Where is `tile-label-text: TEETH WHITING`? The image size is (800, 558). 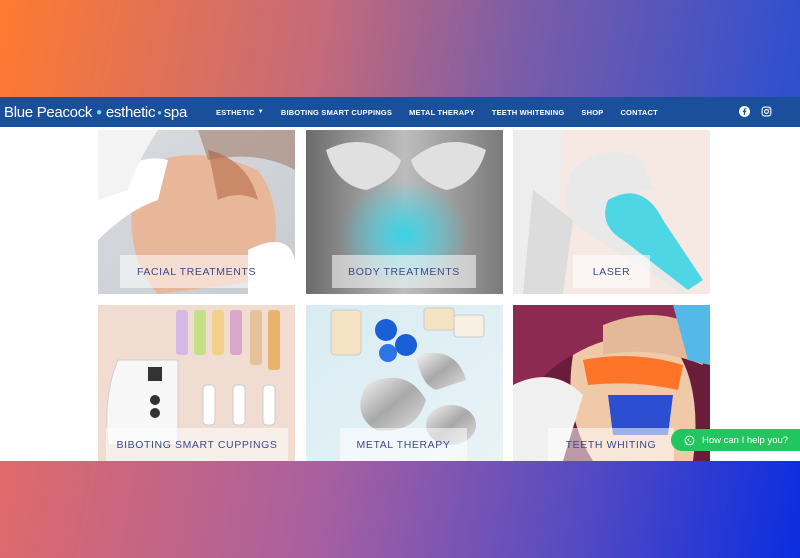
tile-label-text: TEETH WHITING is located at coordinates (611, 444).